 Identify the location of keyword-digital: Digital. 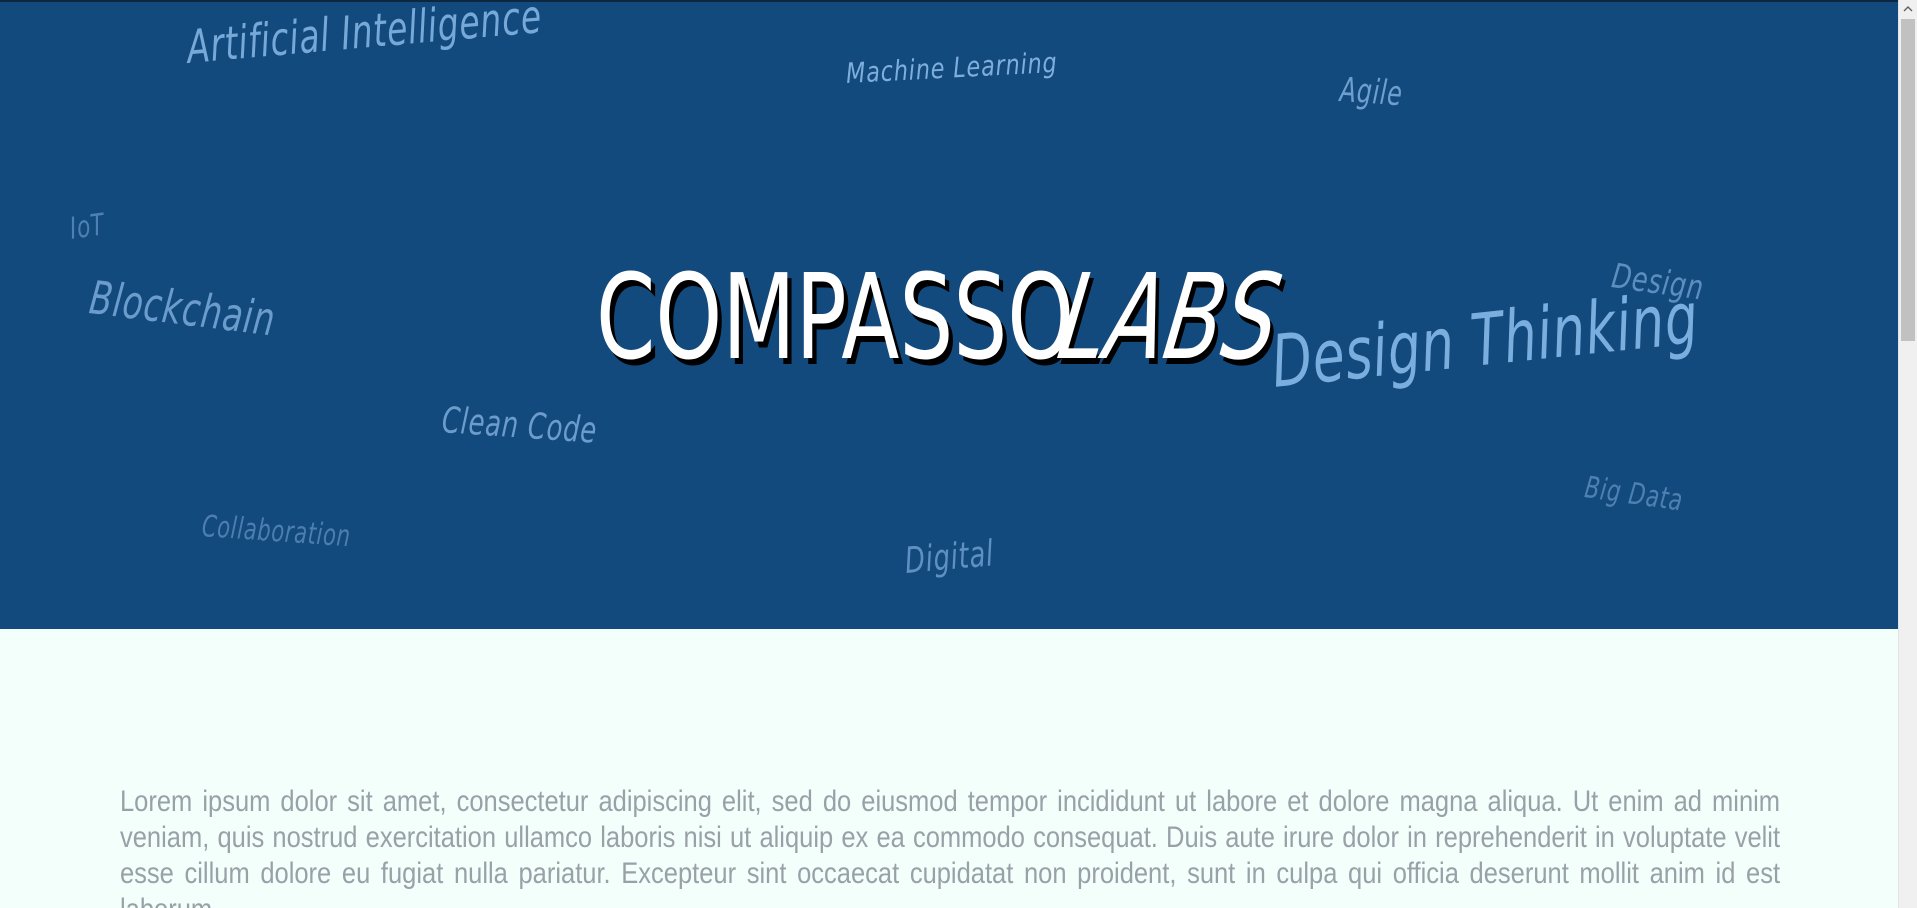
(949, 557).